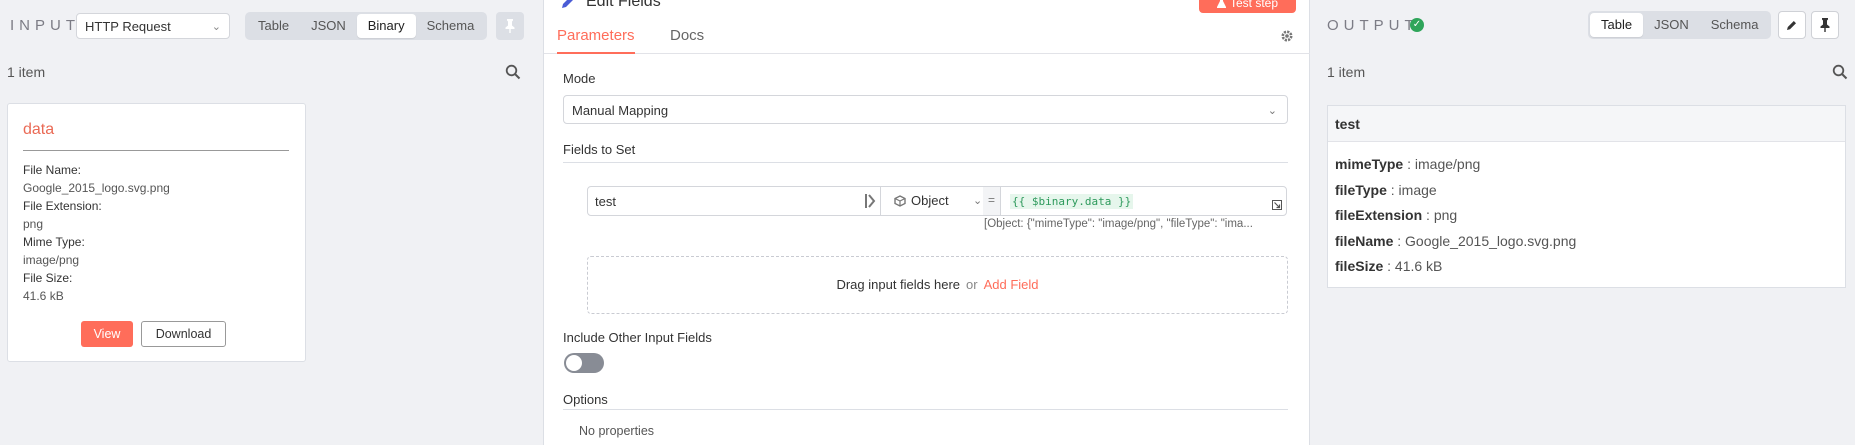  Describe the element at coordinates (972, 284) in the screenshot. I see `drop-or: or` at that location.